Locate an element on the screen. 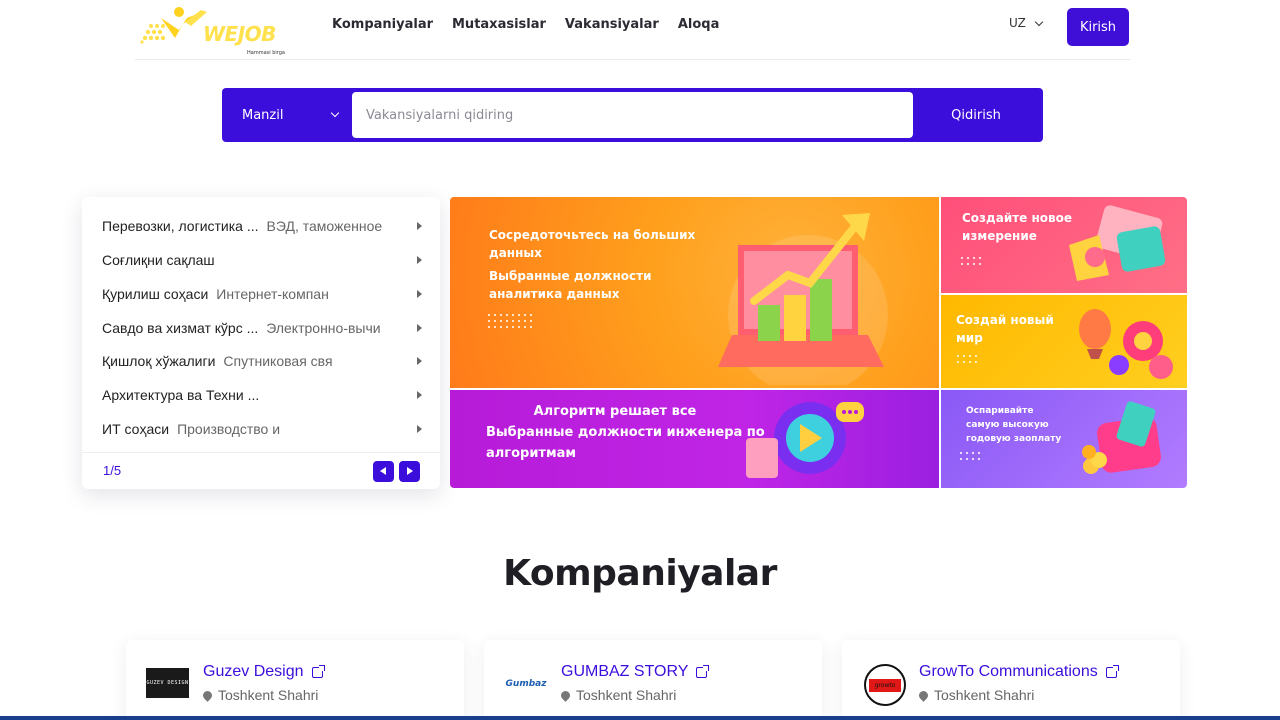 The height and width of the screenshot is (720, 1280). search-bar: Manzil Qidirish is located at coordinates (632, 115).